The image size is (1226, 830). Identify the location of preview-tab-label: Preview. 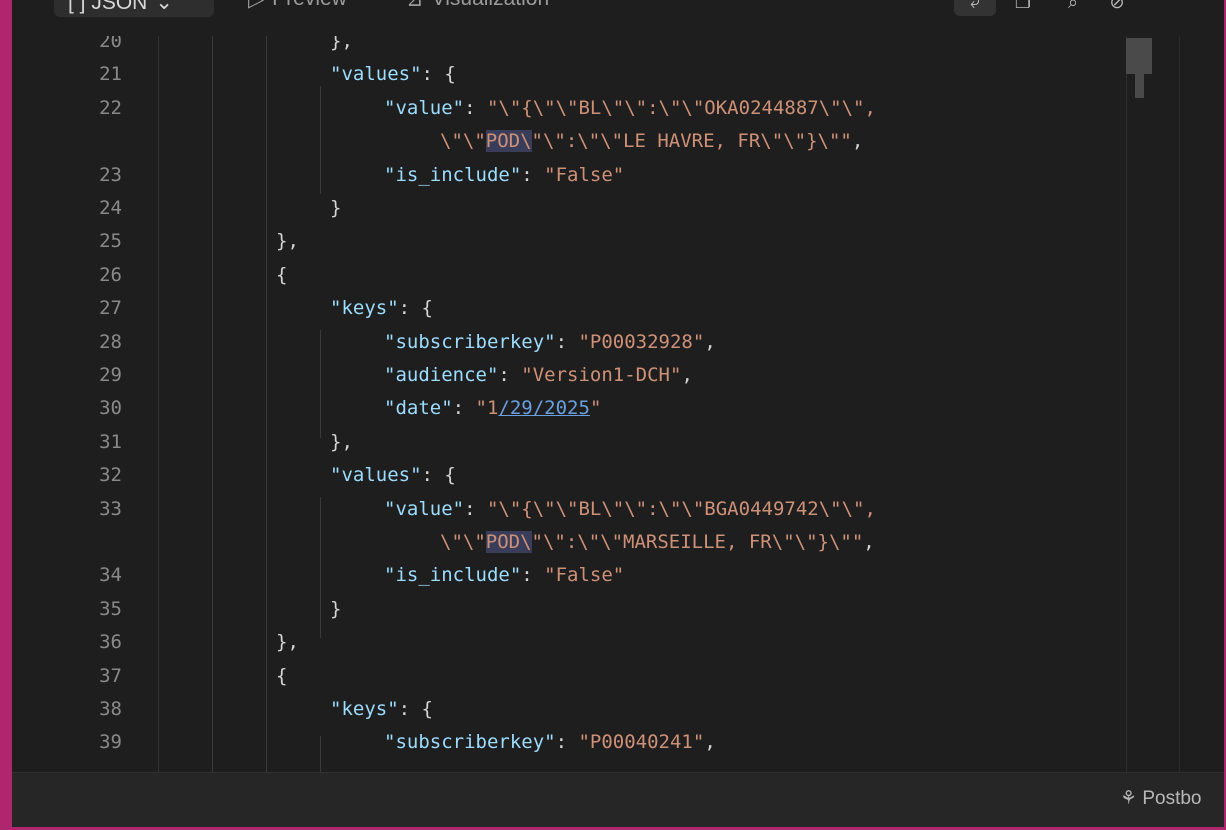
(309, 5).